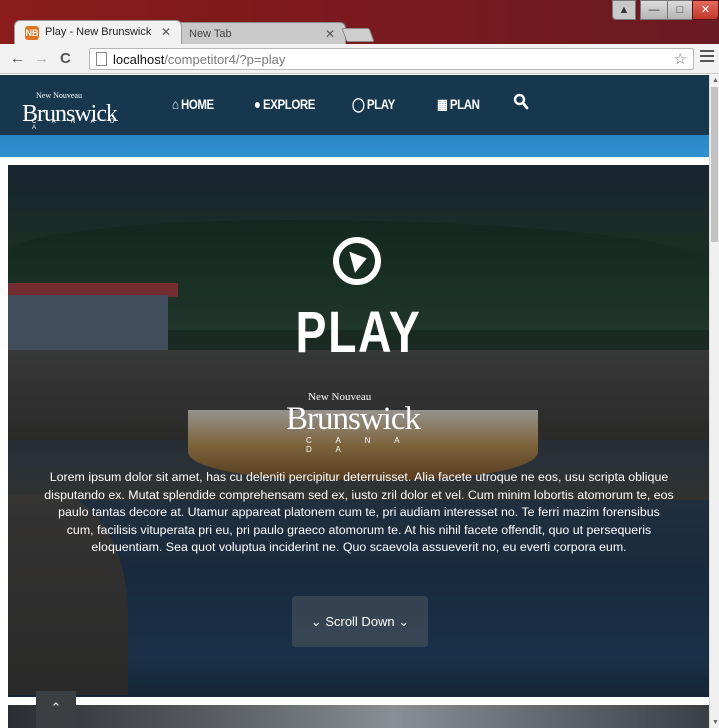  I want to click on menu-icon, so click(707, 57).